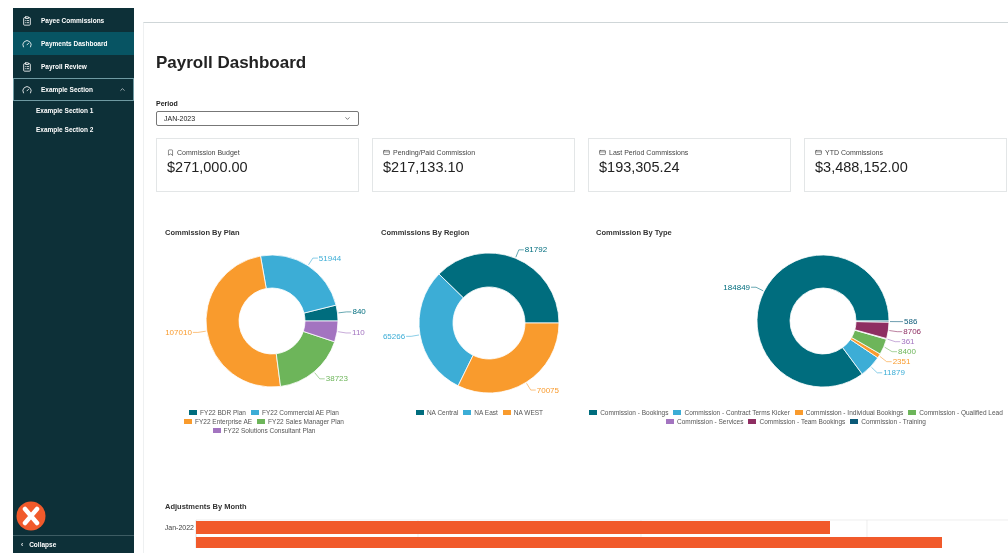 The image size is (1008, 553). What do you see at coordinates (900, 351) in the screenshot?
I see `value-label: 8400` at bounding box center [900, 351].